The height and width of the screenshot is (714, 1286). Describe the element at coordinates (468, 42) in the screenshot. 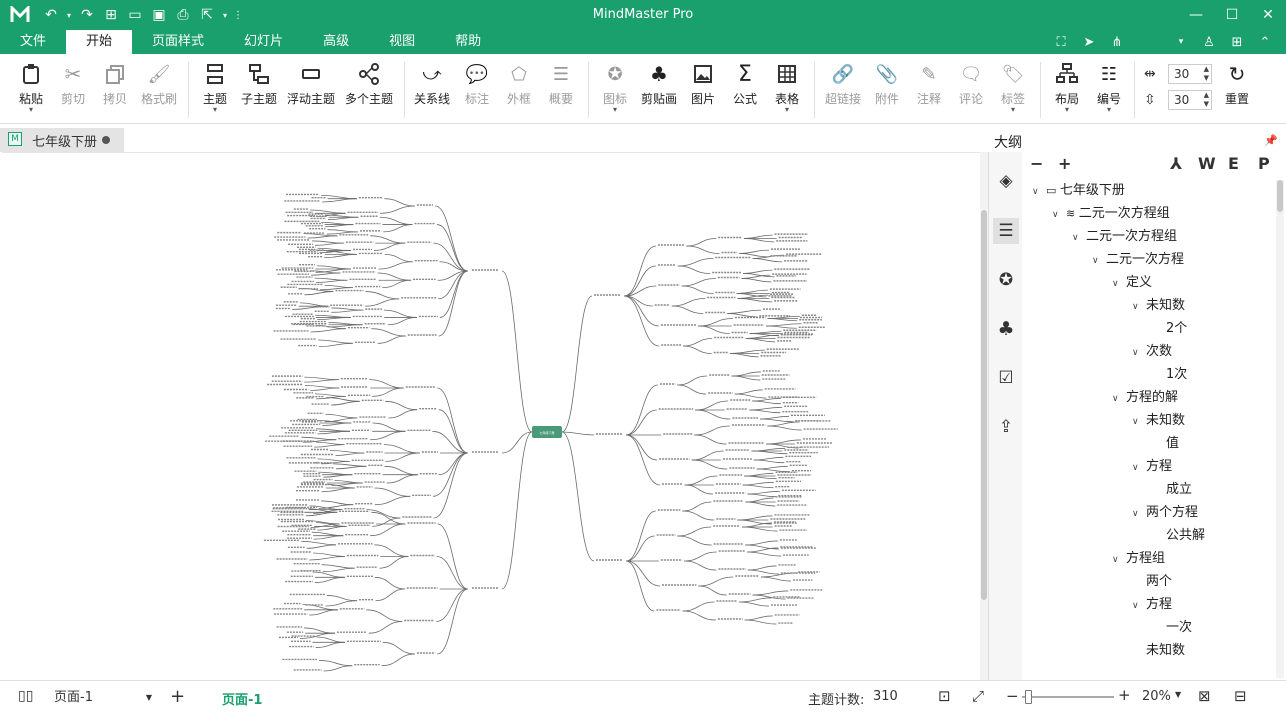

I see `menu-tab: 帮助` at that location.